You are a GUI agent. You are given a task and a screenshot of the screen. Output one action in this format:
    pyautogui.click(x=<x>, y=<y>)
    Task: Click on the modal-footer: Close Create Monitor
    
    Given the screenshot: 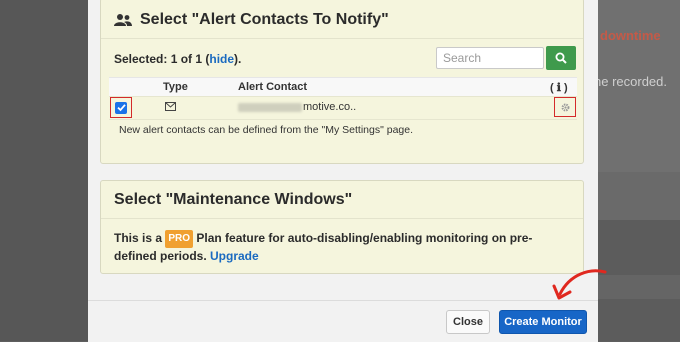 What is the action you would take?
    pyautogui.click(x=343, y=321)
    